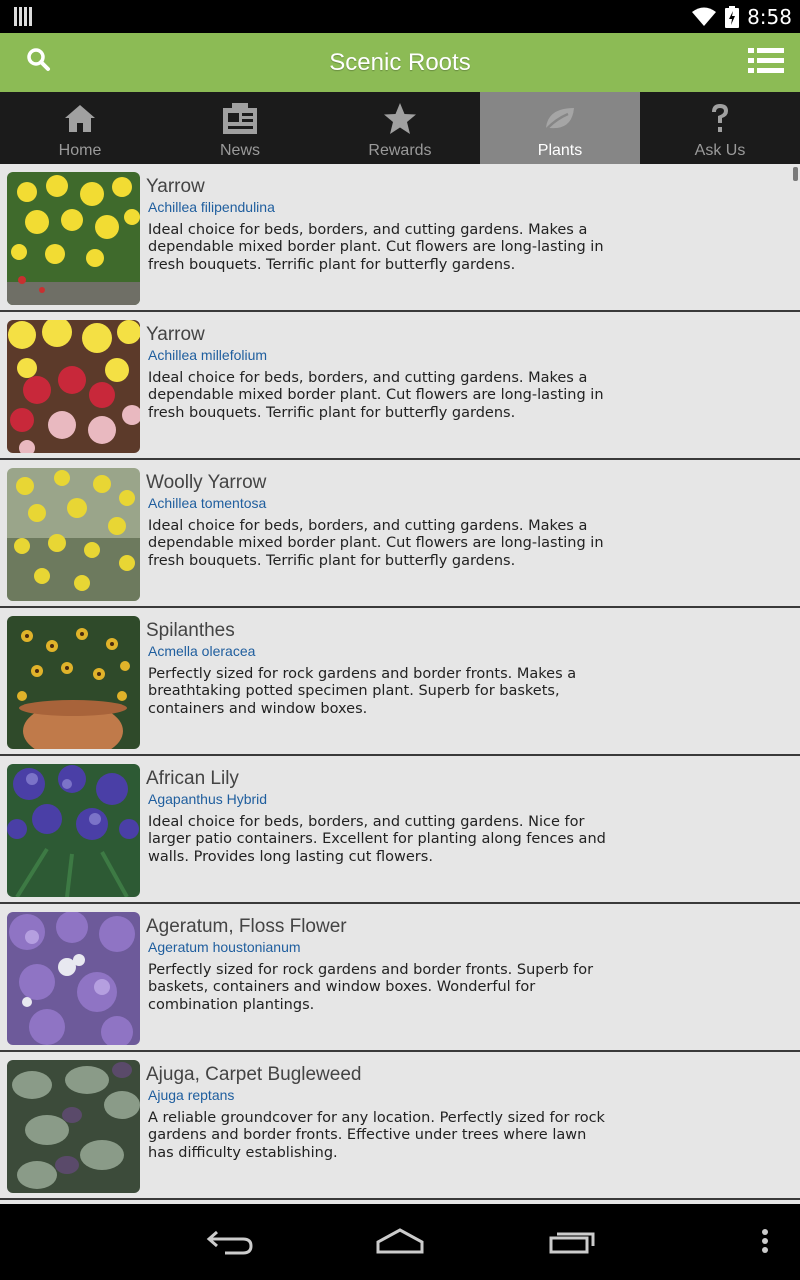 Image resolution: width=800 pixels, height=1280 pixels. Describe the element at coordinates (720, 118) in the screenshot. I see `question-icon` at that location.